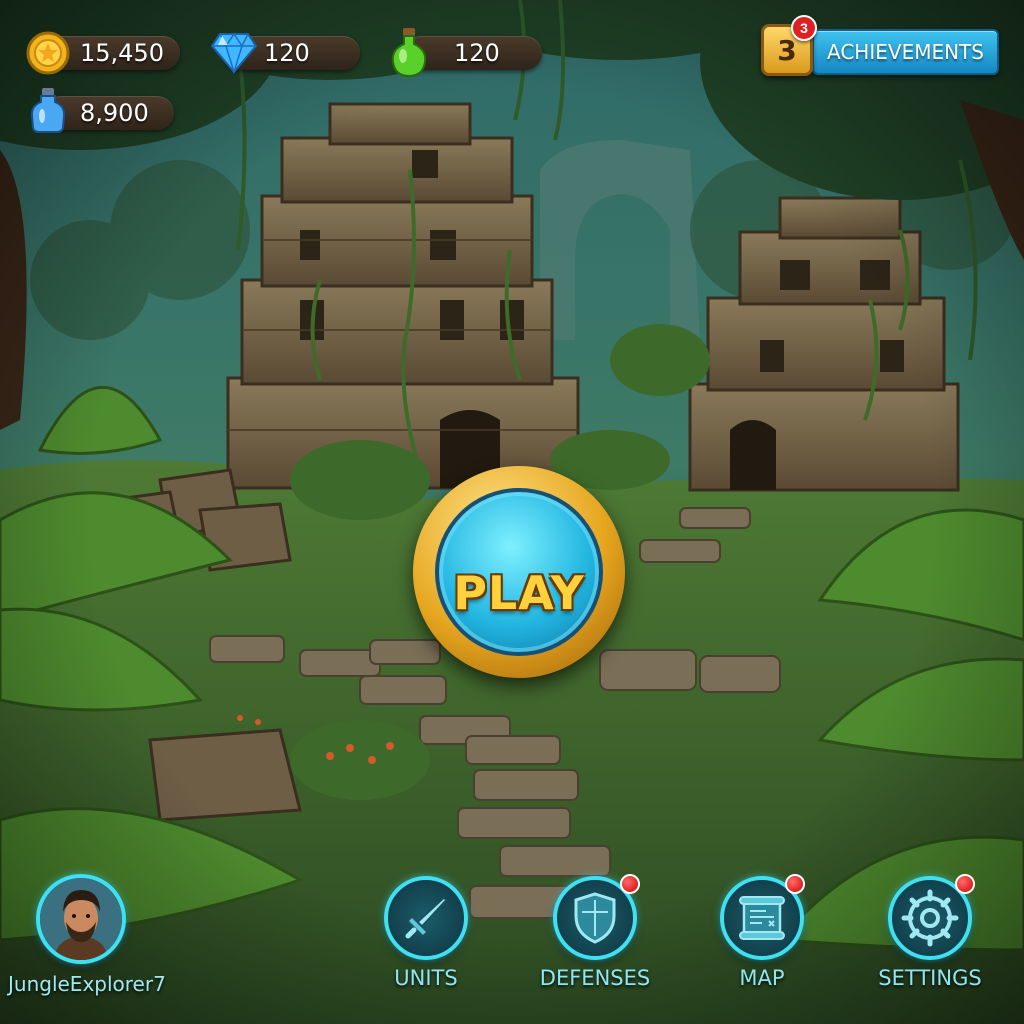 The image size is (1024, 1024). I want to click on blue-gem-icon, so click(234, 53).